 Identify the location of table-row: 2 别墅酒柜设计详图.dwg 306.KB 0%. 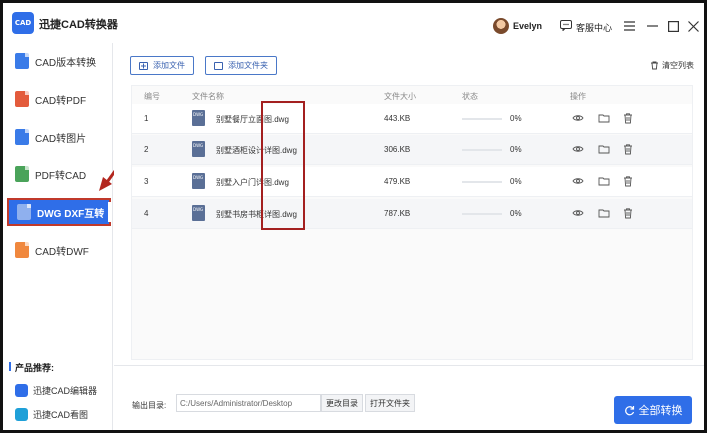
(412, 150).